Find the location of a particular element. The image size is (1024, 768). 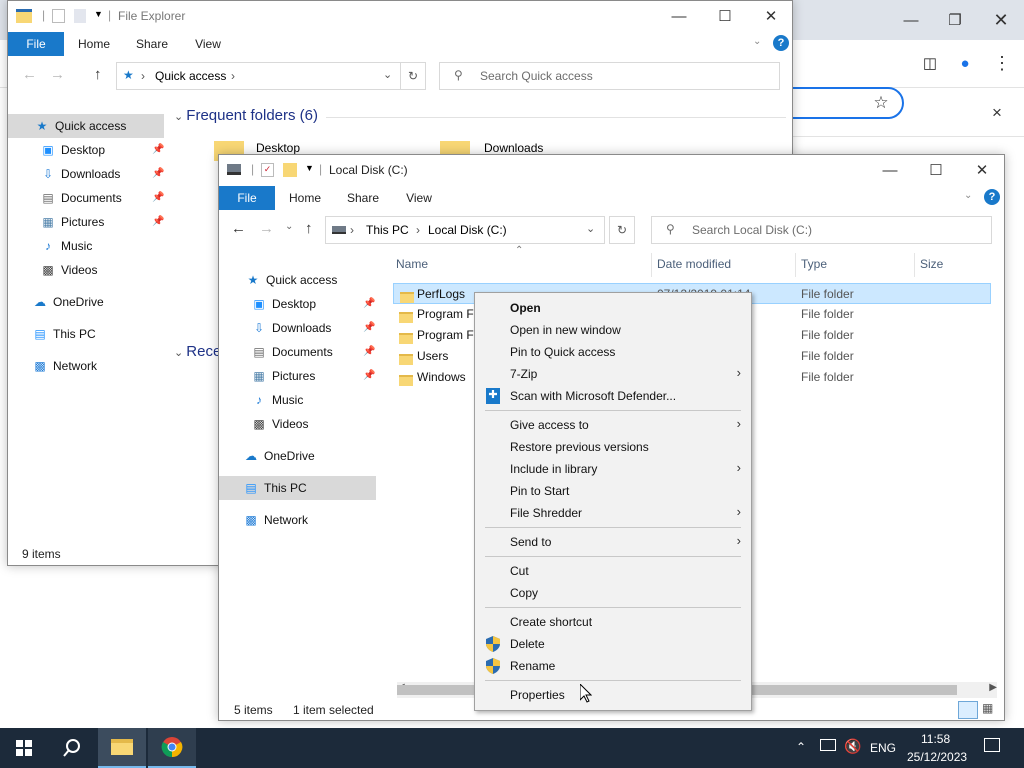

scroll-right-icon: ▶ is located at coordinates (993, 687).